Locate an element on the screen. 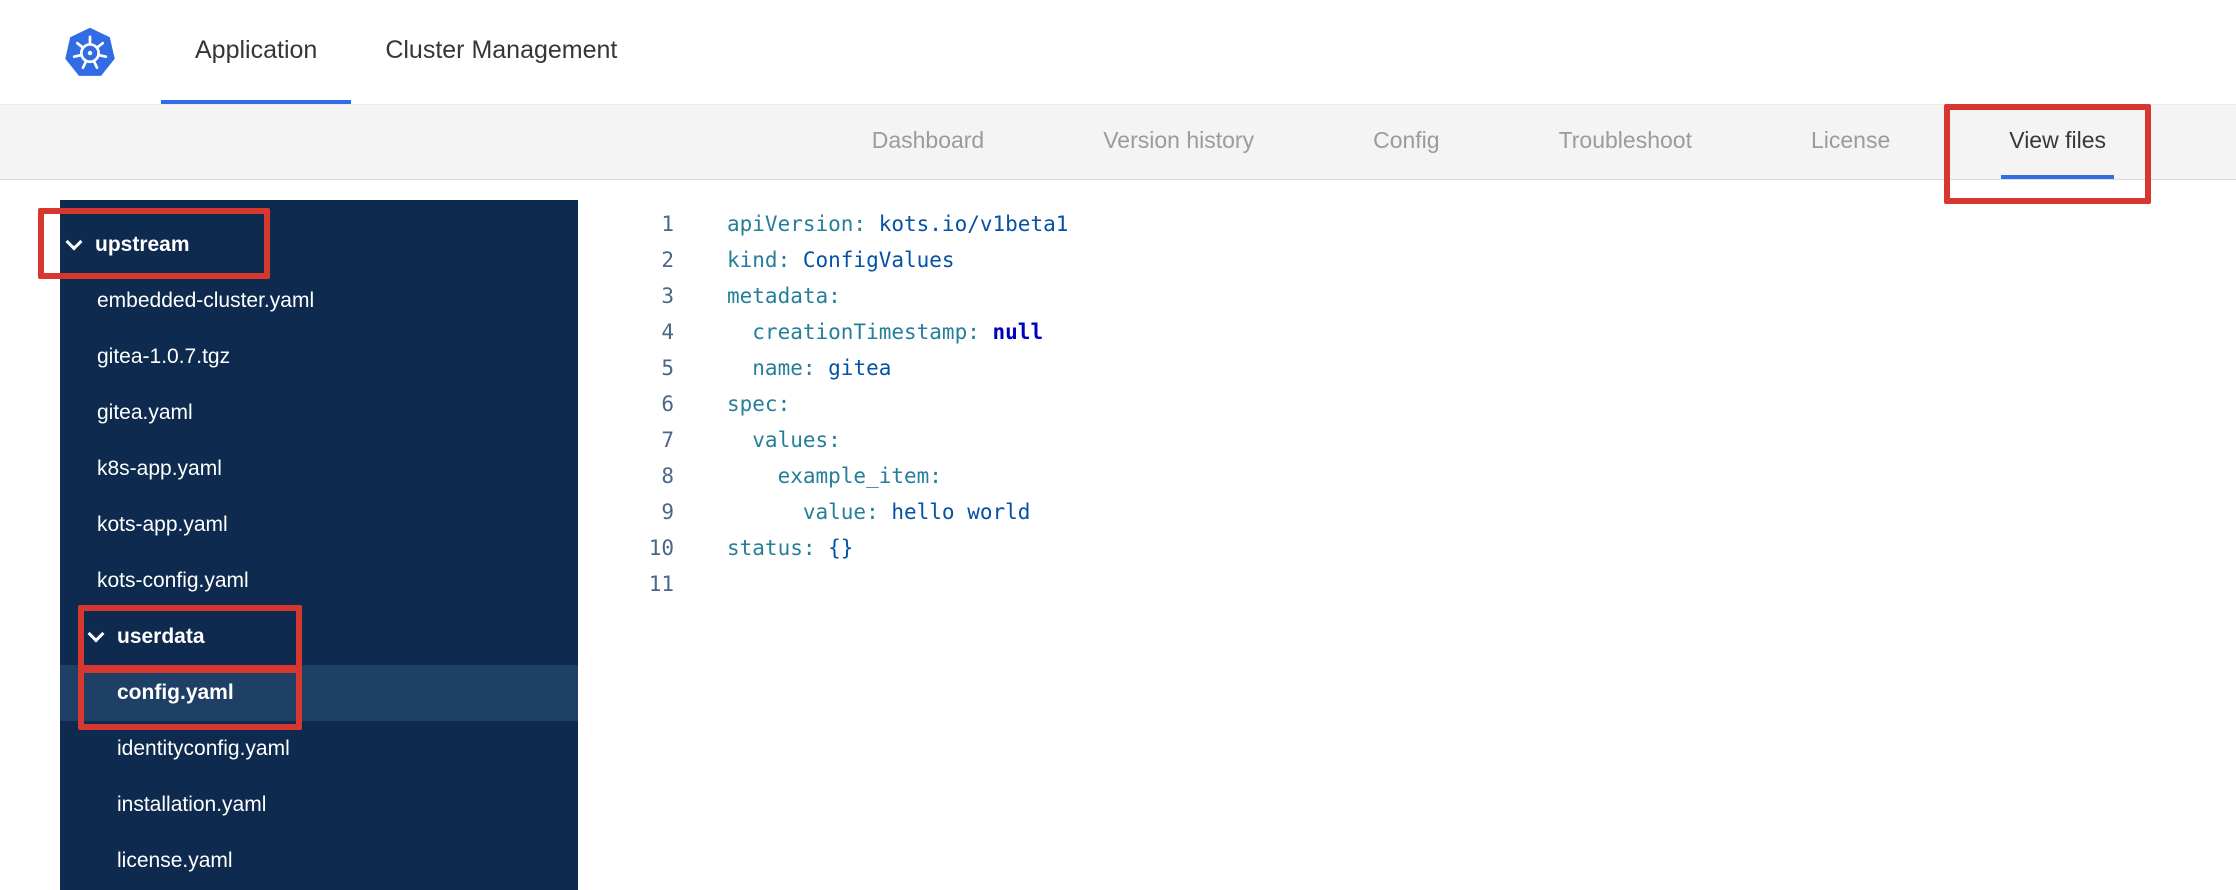 The image size is (2236, 890). code-line: 11 is located at coordinates (1407, 584).